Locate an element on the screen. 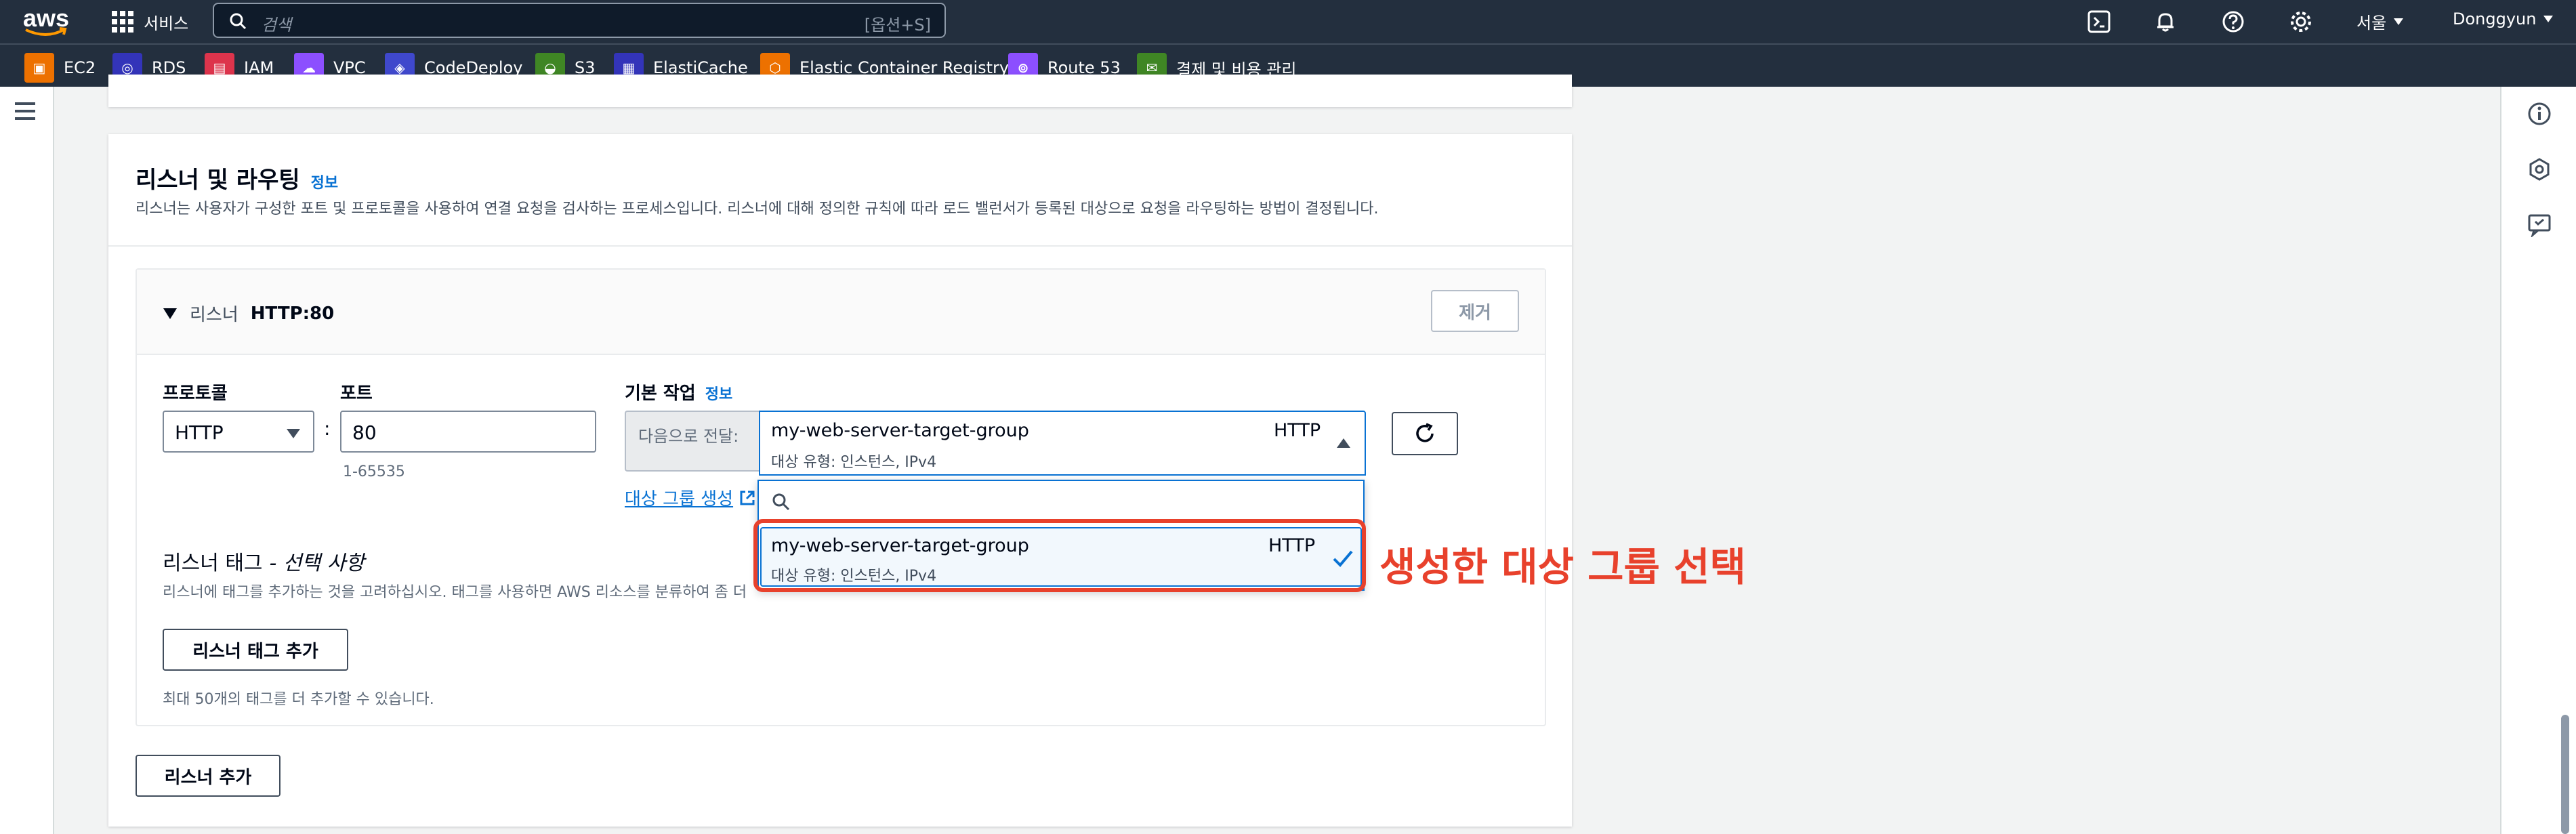  annotation-label: 생성한 대상 그룹 선택 is located at coordinates (1562, 567).